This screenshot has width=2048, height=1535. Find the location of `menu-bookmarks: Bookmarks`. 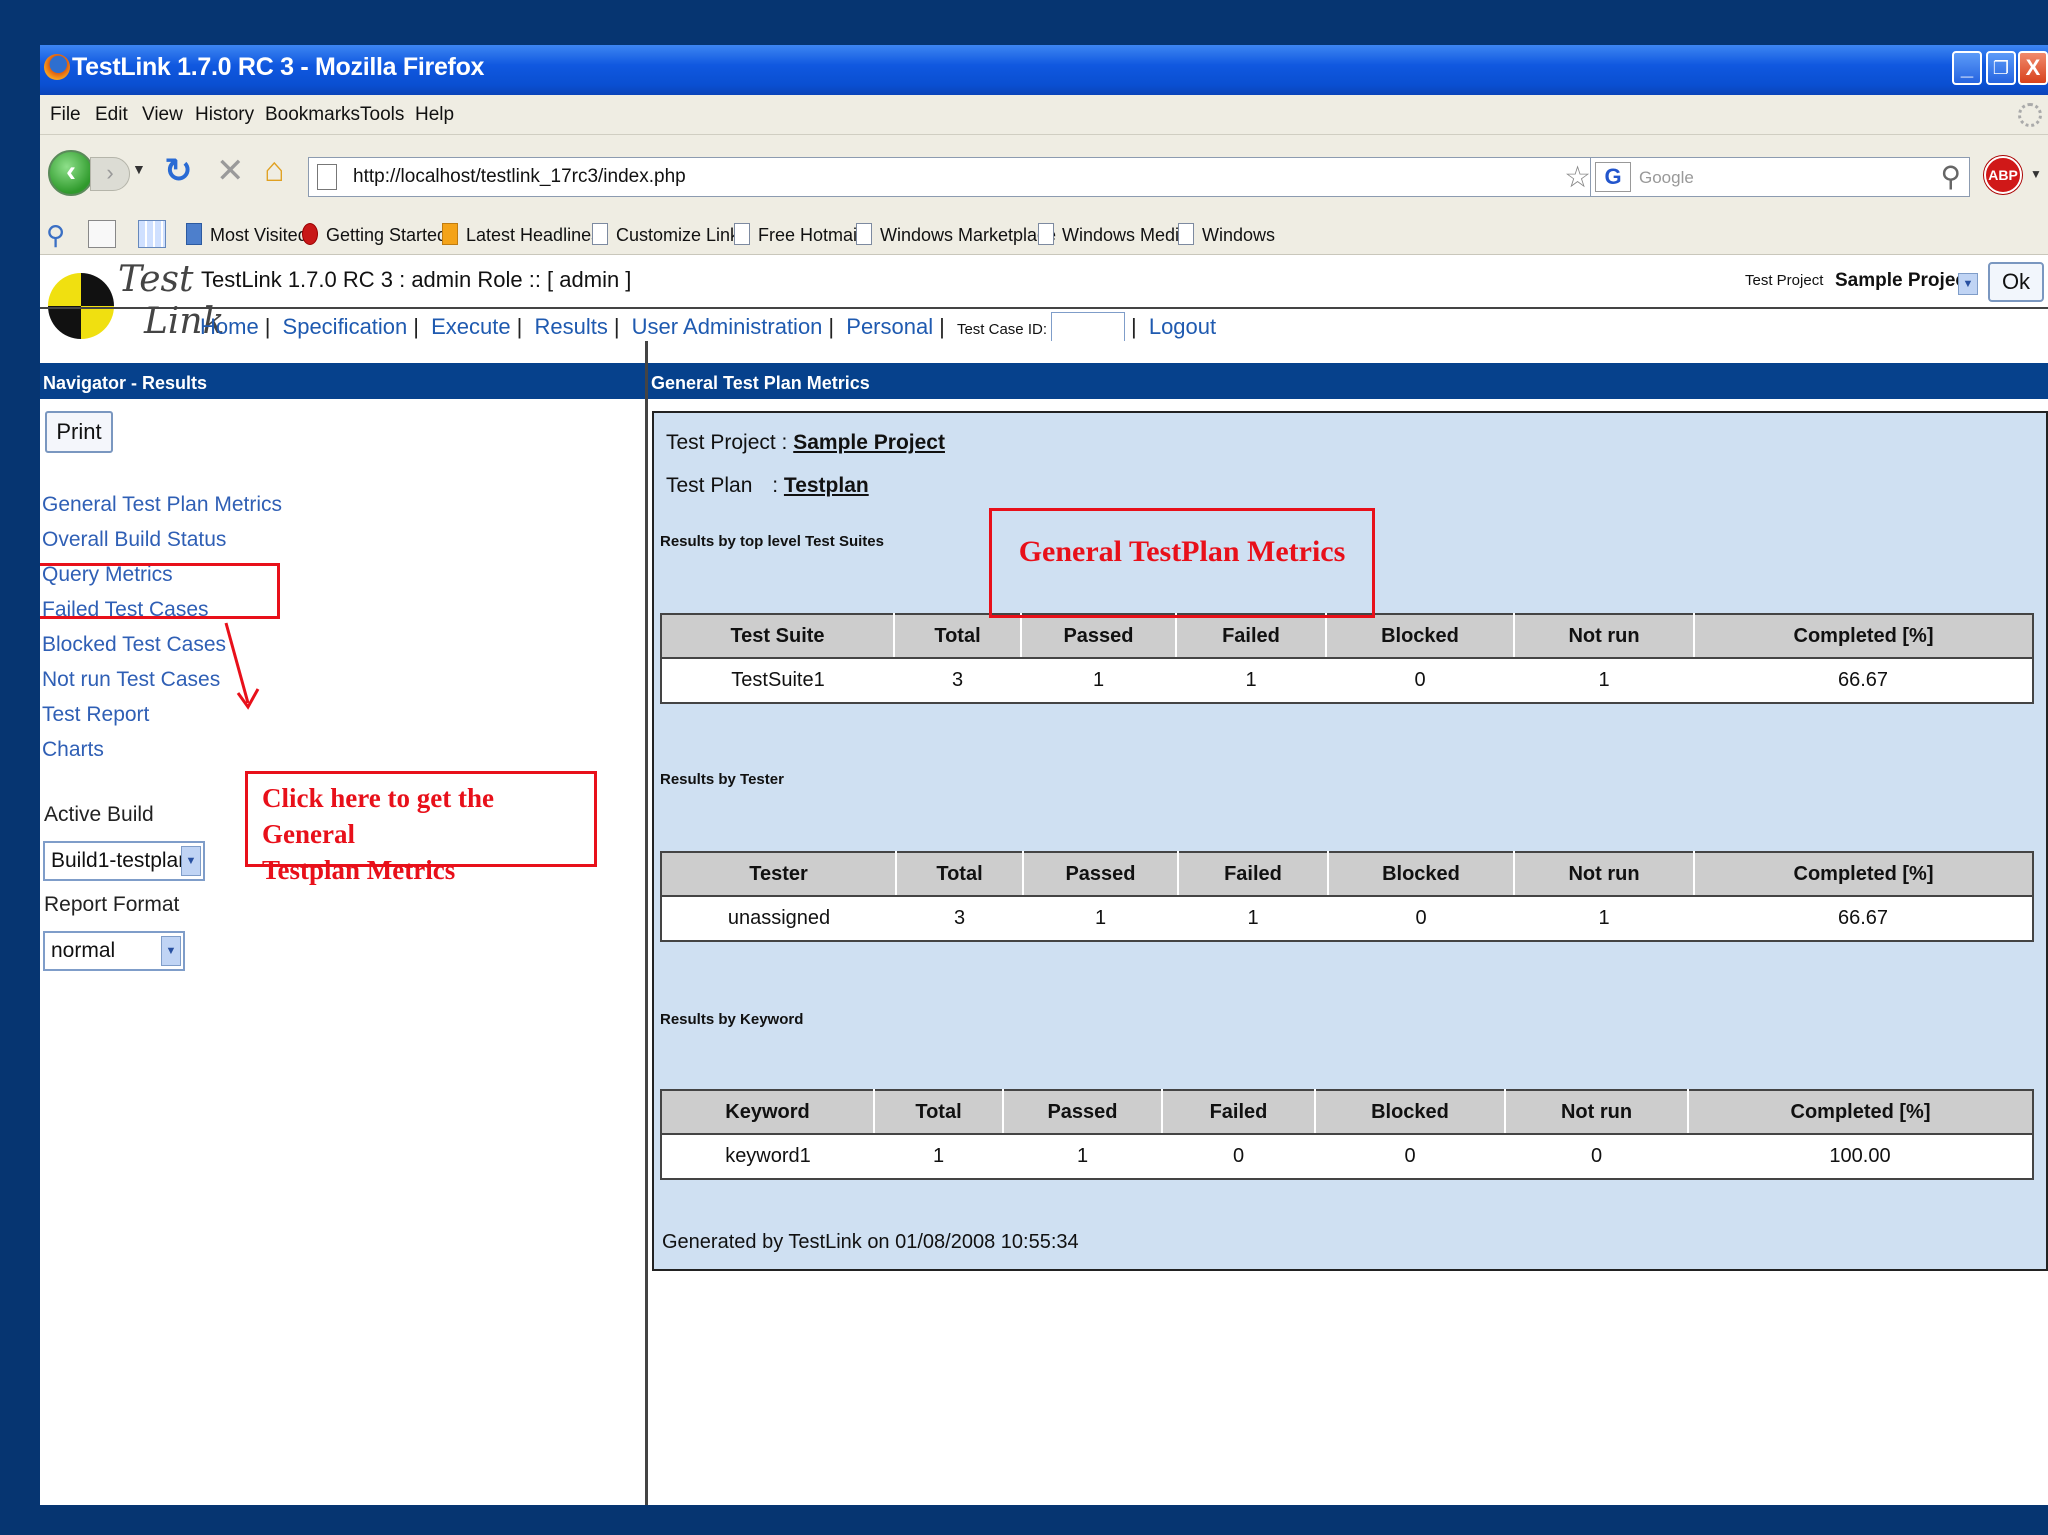

menu-bookmarks: Bookmarks is located at coordinates (312, 115).